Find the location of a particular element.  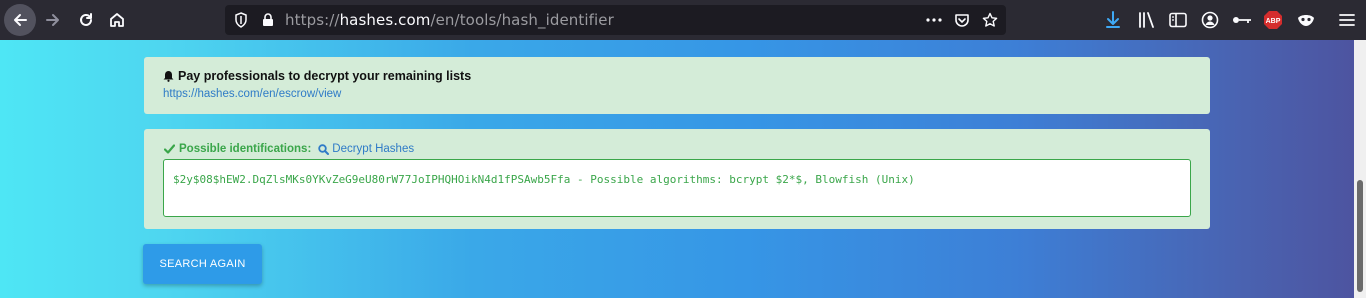

search-again-button: SEARCH AGAIN is located at coordinates (202, 264).